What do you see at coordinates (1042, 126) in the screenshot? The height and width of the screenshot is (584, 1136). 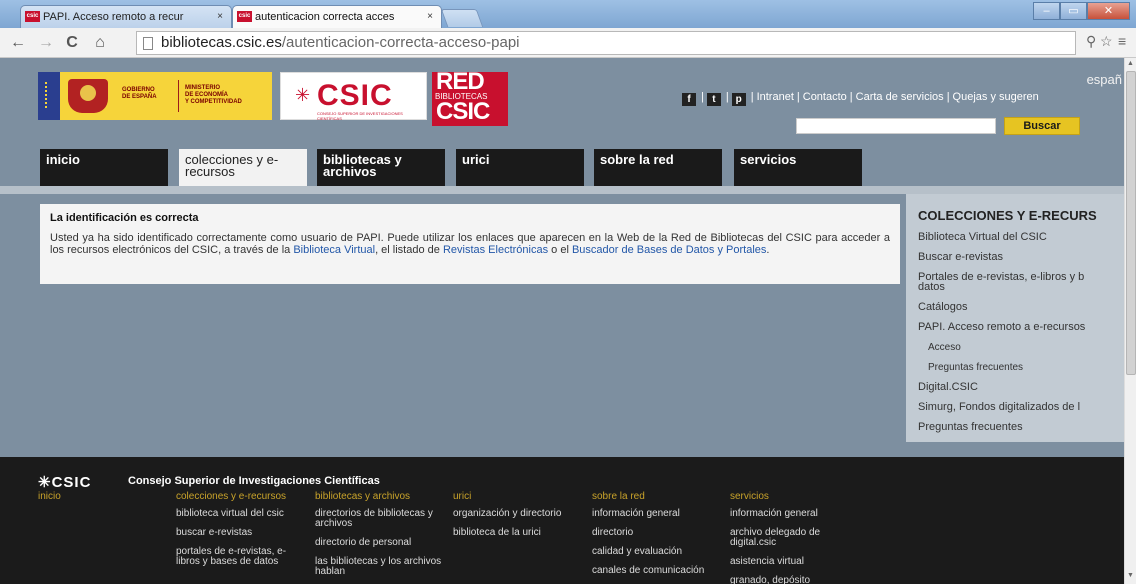 I see `search-button: Buscar` at bounding box center [1042, 126].